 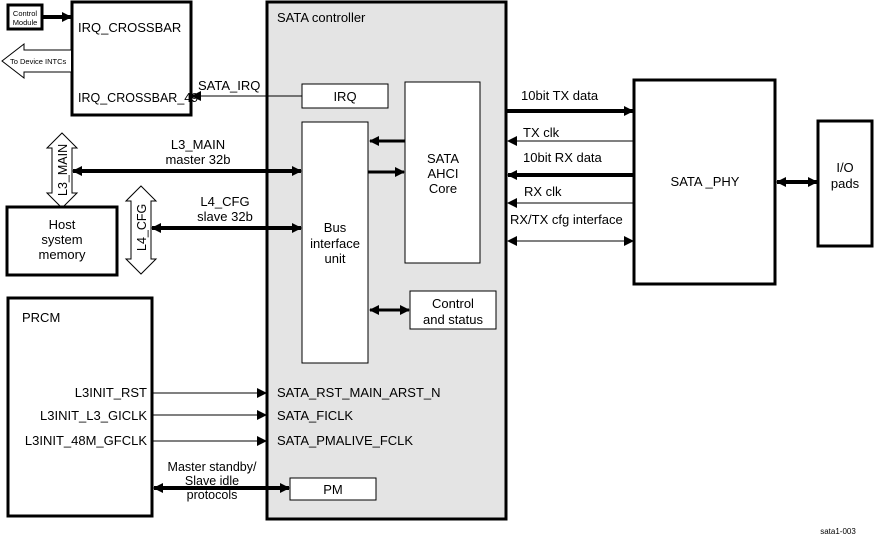 I want to click on control-module-line1: Control, so click(x=25, y=13).